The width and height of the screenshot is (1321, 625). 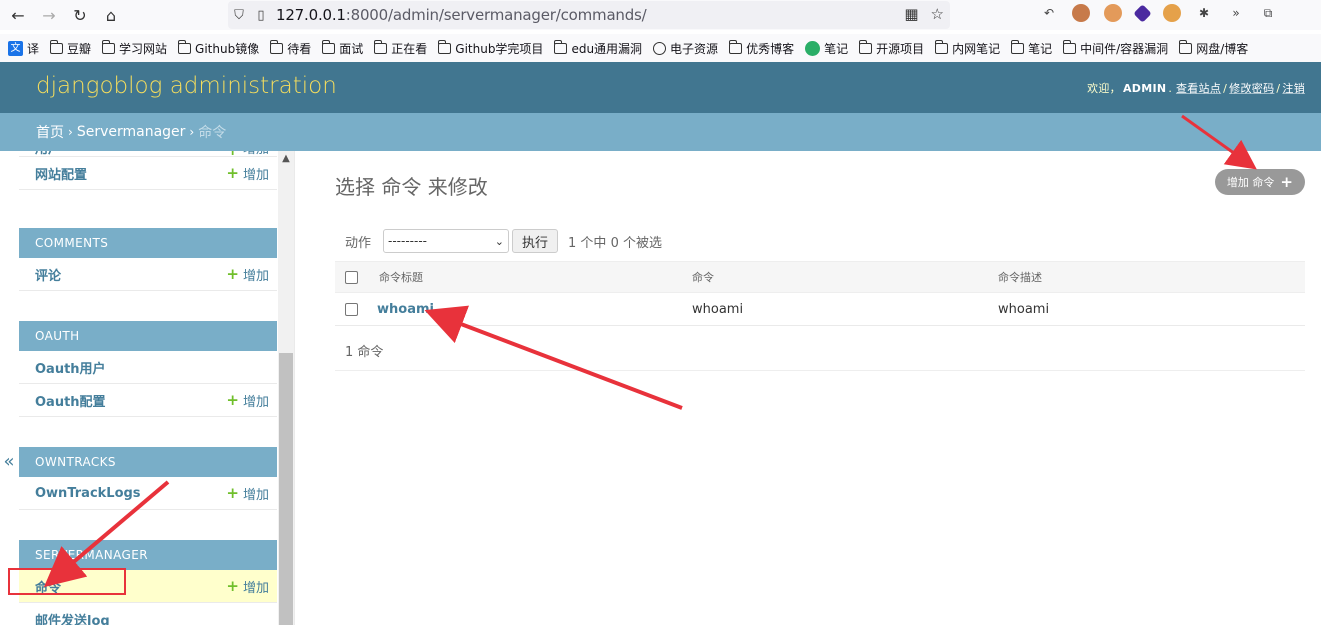 I want to click on view-site-link: 查看站点, so click(x=1198, y=88).